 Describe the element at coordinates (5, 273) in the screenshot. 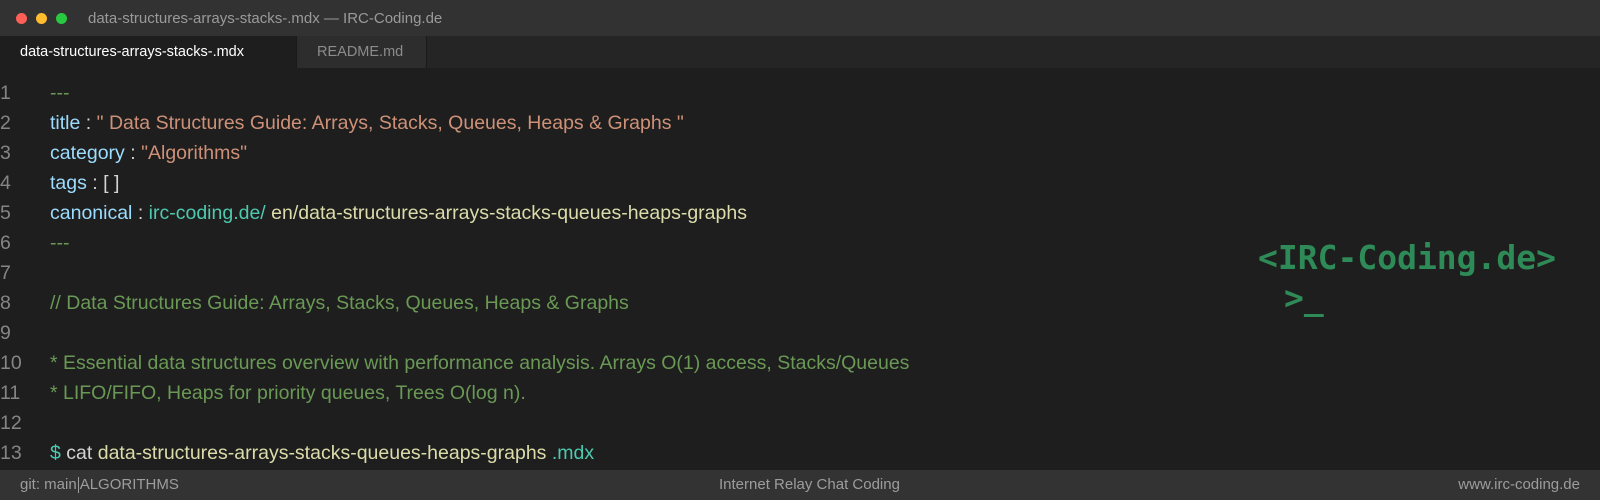

I see `line-number: 7` at that location.